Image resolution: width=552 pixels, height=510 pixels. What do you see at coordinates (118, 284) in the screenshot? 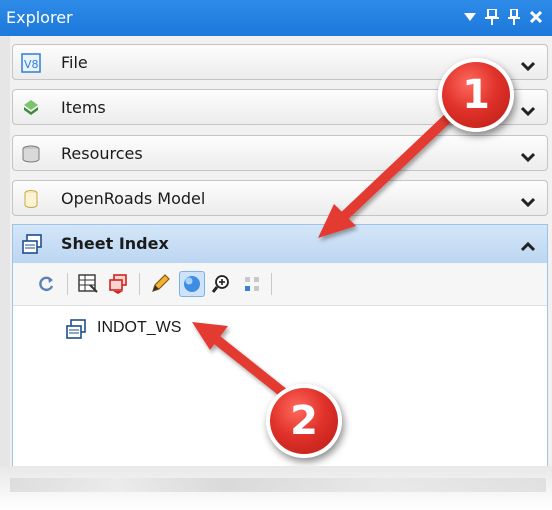
I see `sheets-red-icon` at bounding box center [118, 284].